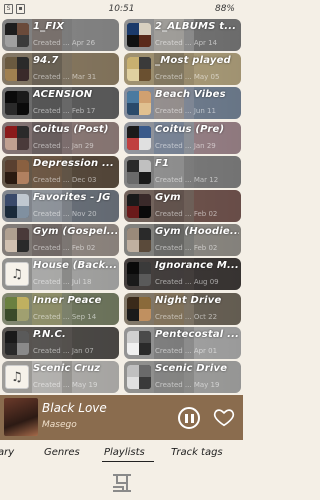  I want to click on playlist-card: Scenic Drive Created ... May 19, so click(182, 377).